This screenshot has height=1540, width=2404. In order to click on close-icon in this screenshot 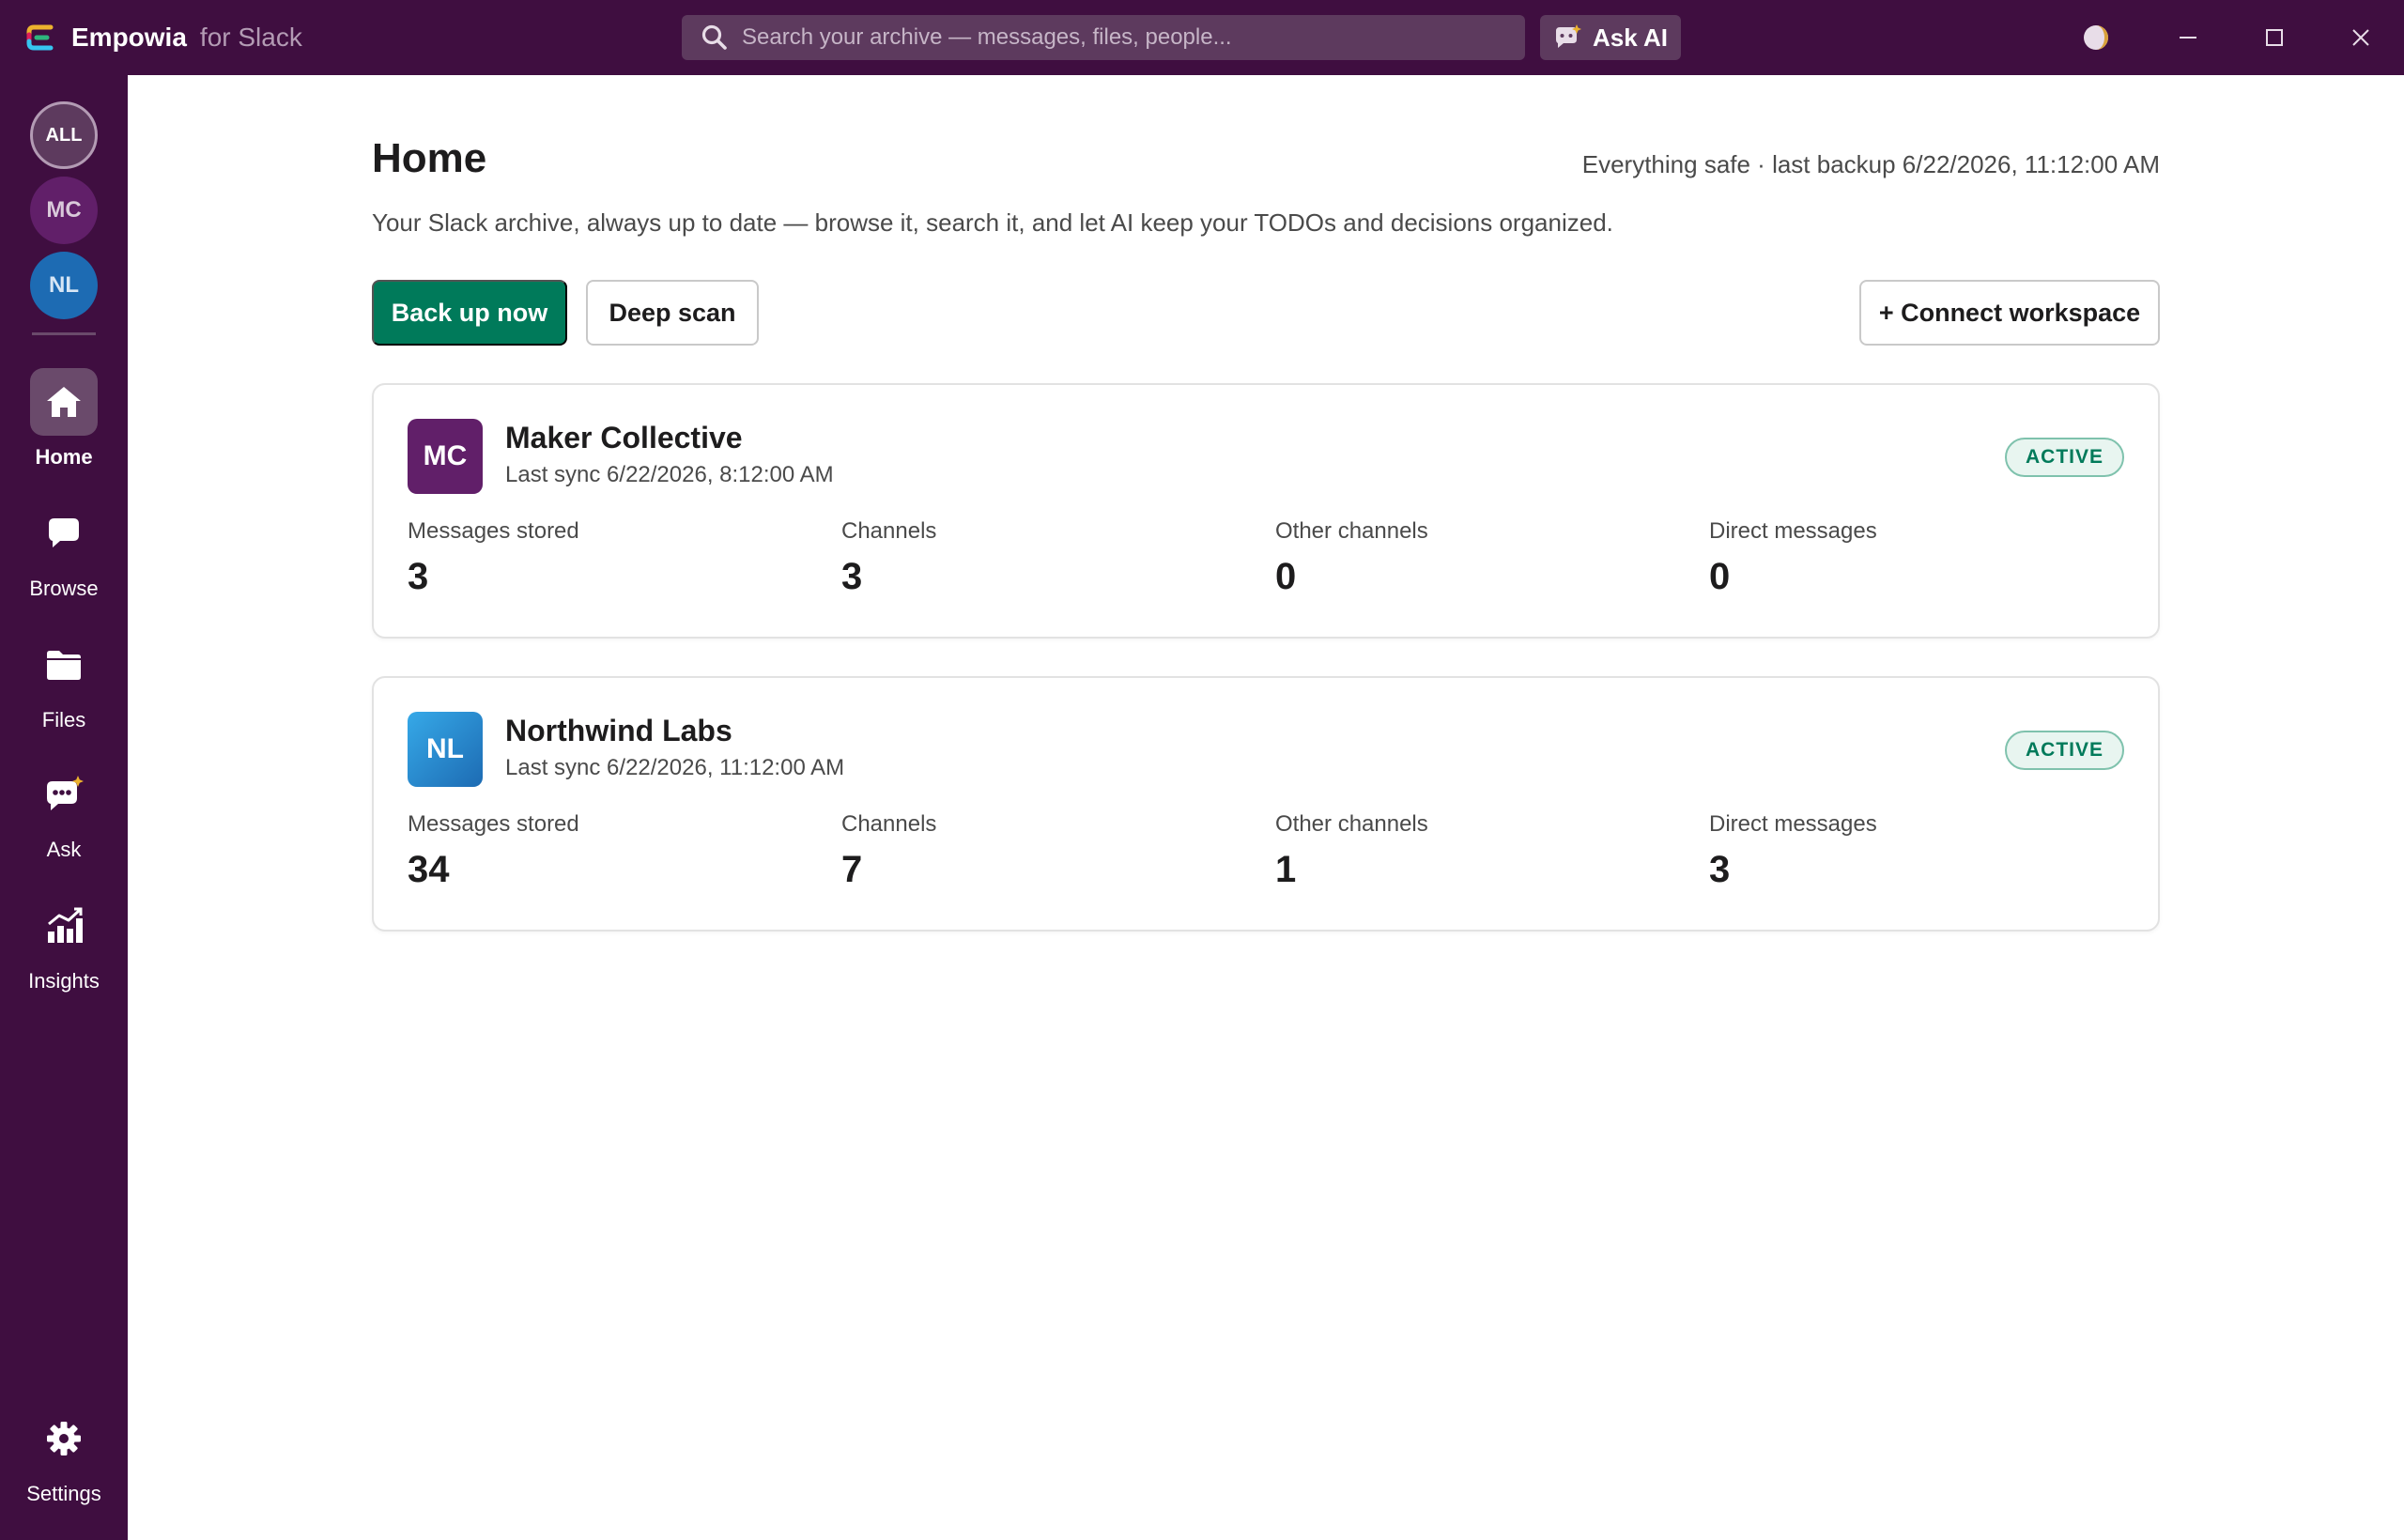, I will do `click(2360, 37)`.